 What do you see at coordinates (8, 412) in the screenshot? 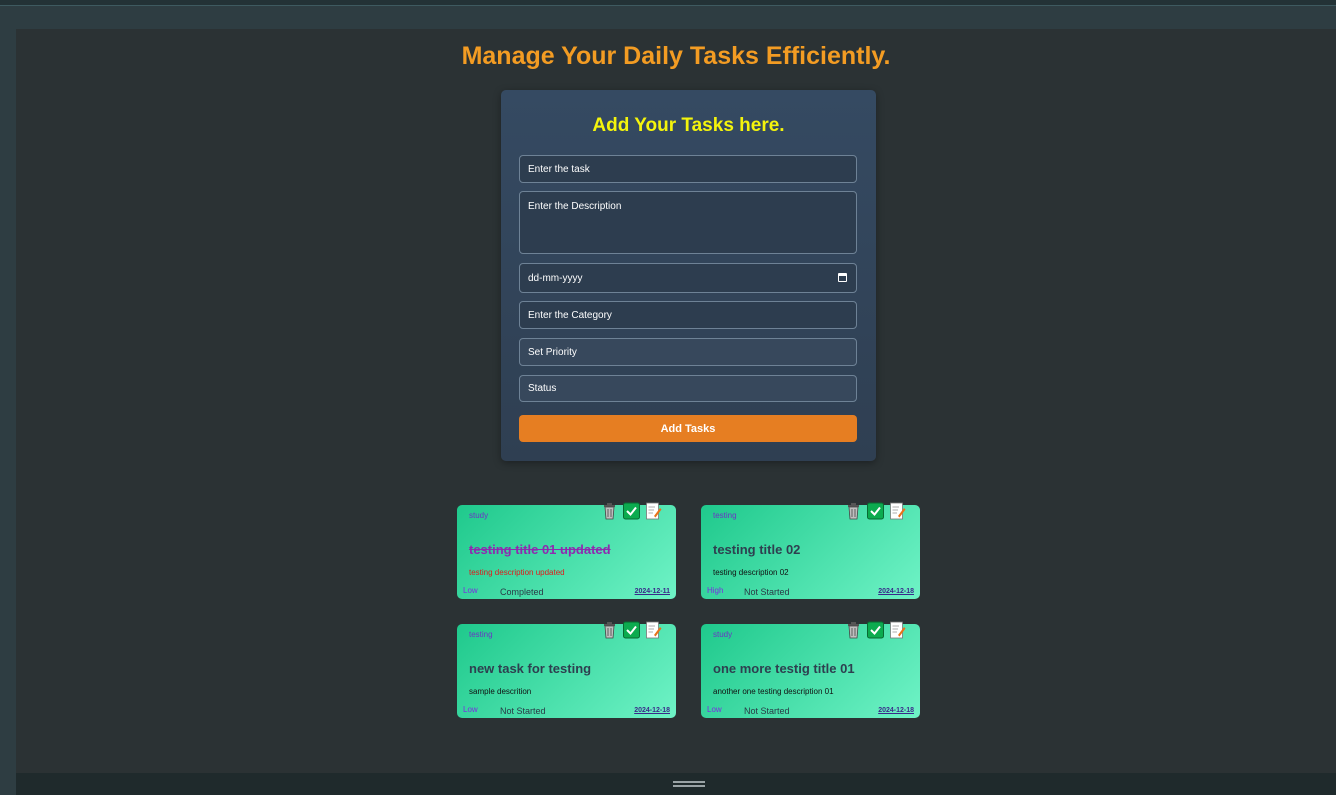
I see `left-edge-strip` at bounding box center [8, 412].